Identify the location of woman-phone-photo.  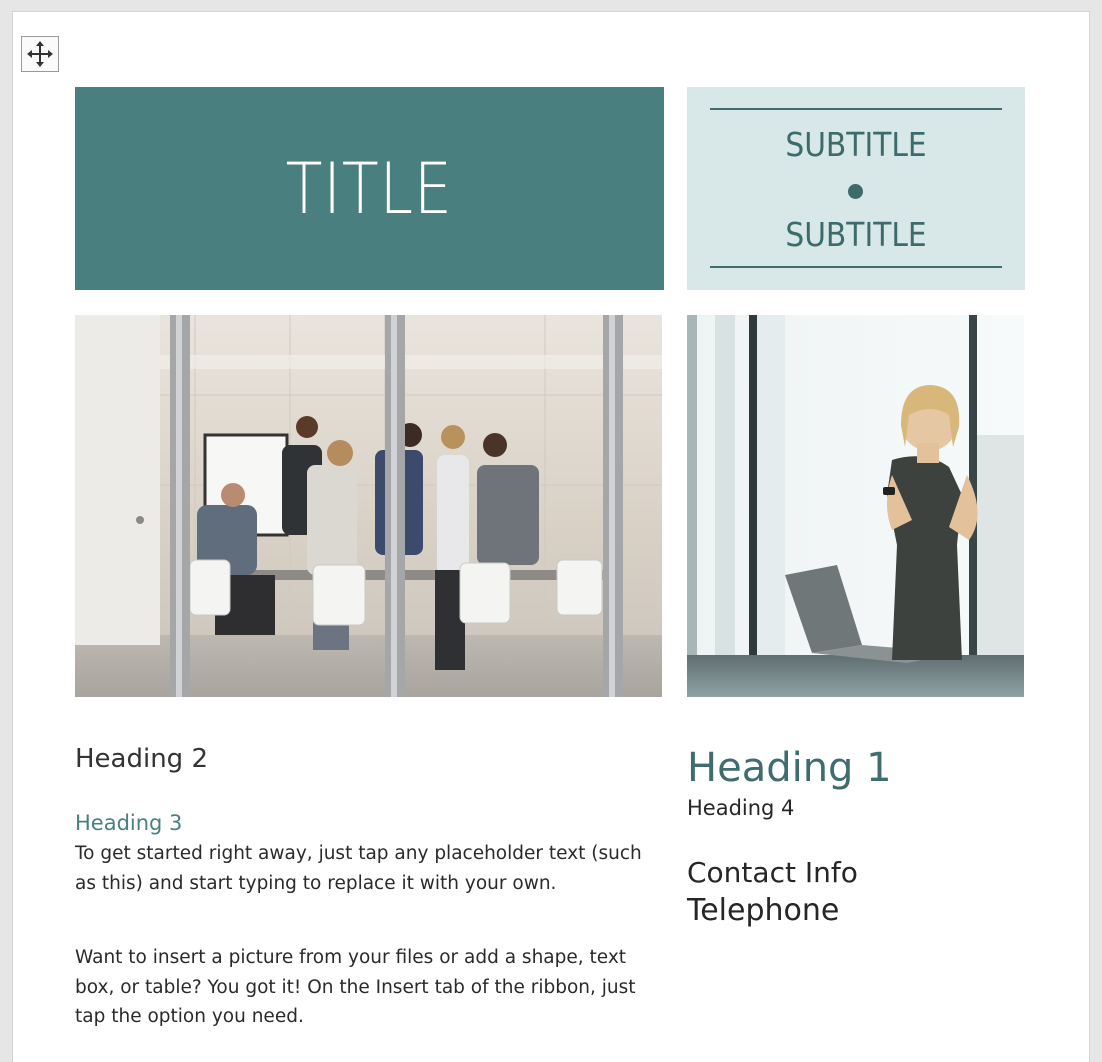
(855, 506).